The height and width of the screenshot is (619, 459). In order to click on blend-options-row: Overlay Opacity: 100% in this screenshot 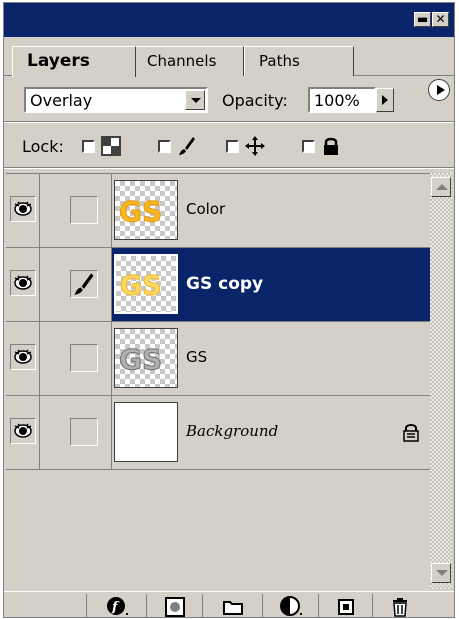, I will do `click(229, 100)`.